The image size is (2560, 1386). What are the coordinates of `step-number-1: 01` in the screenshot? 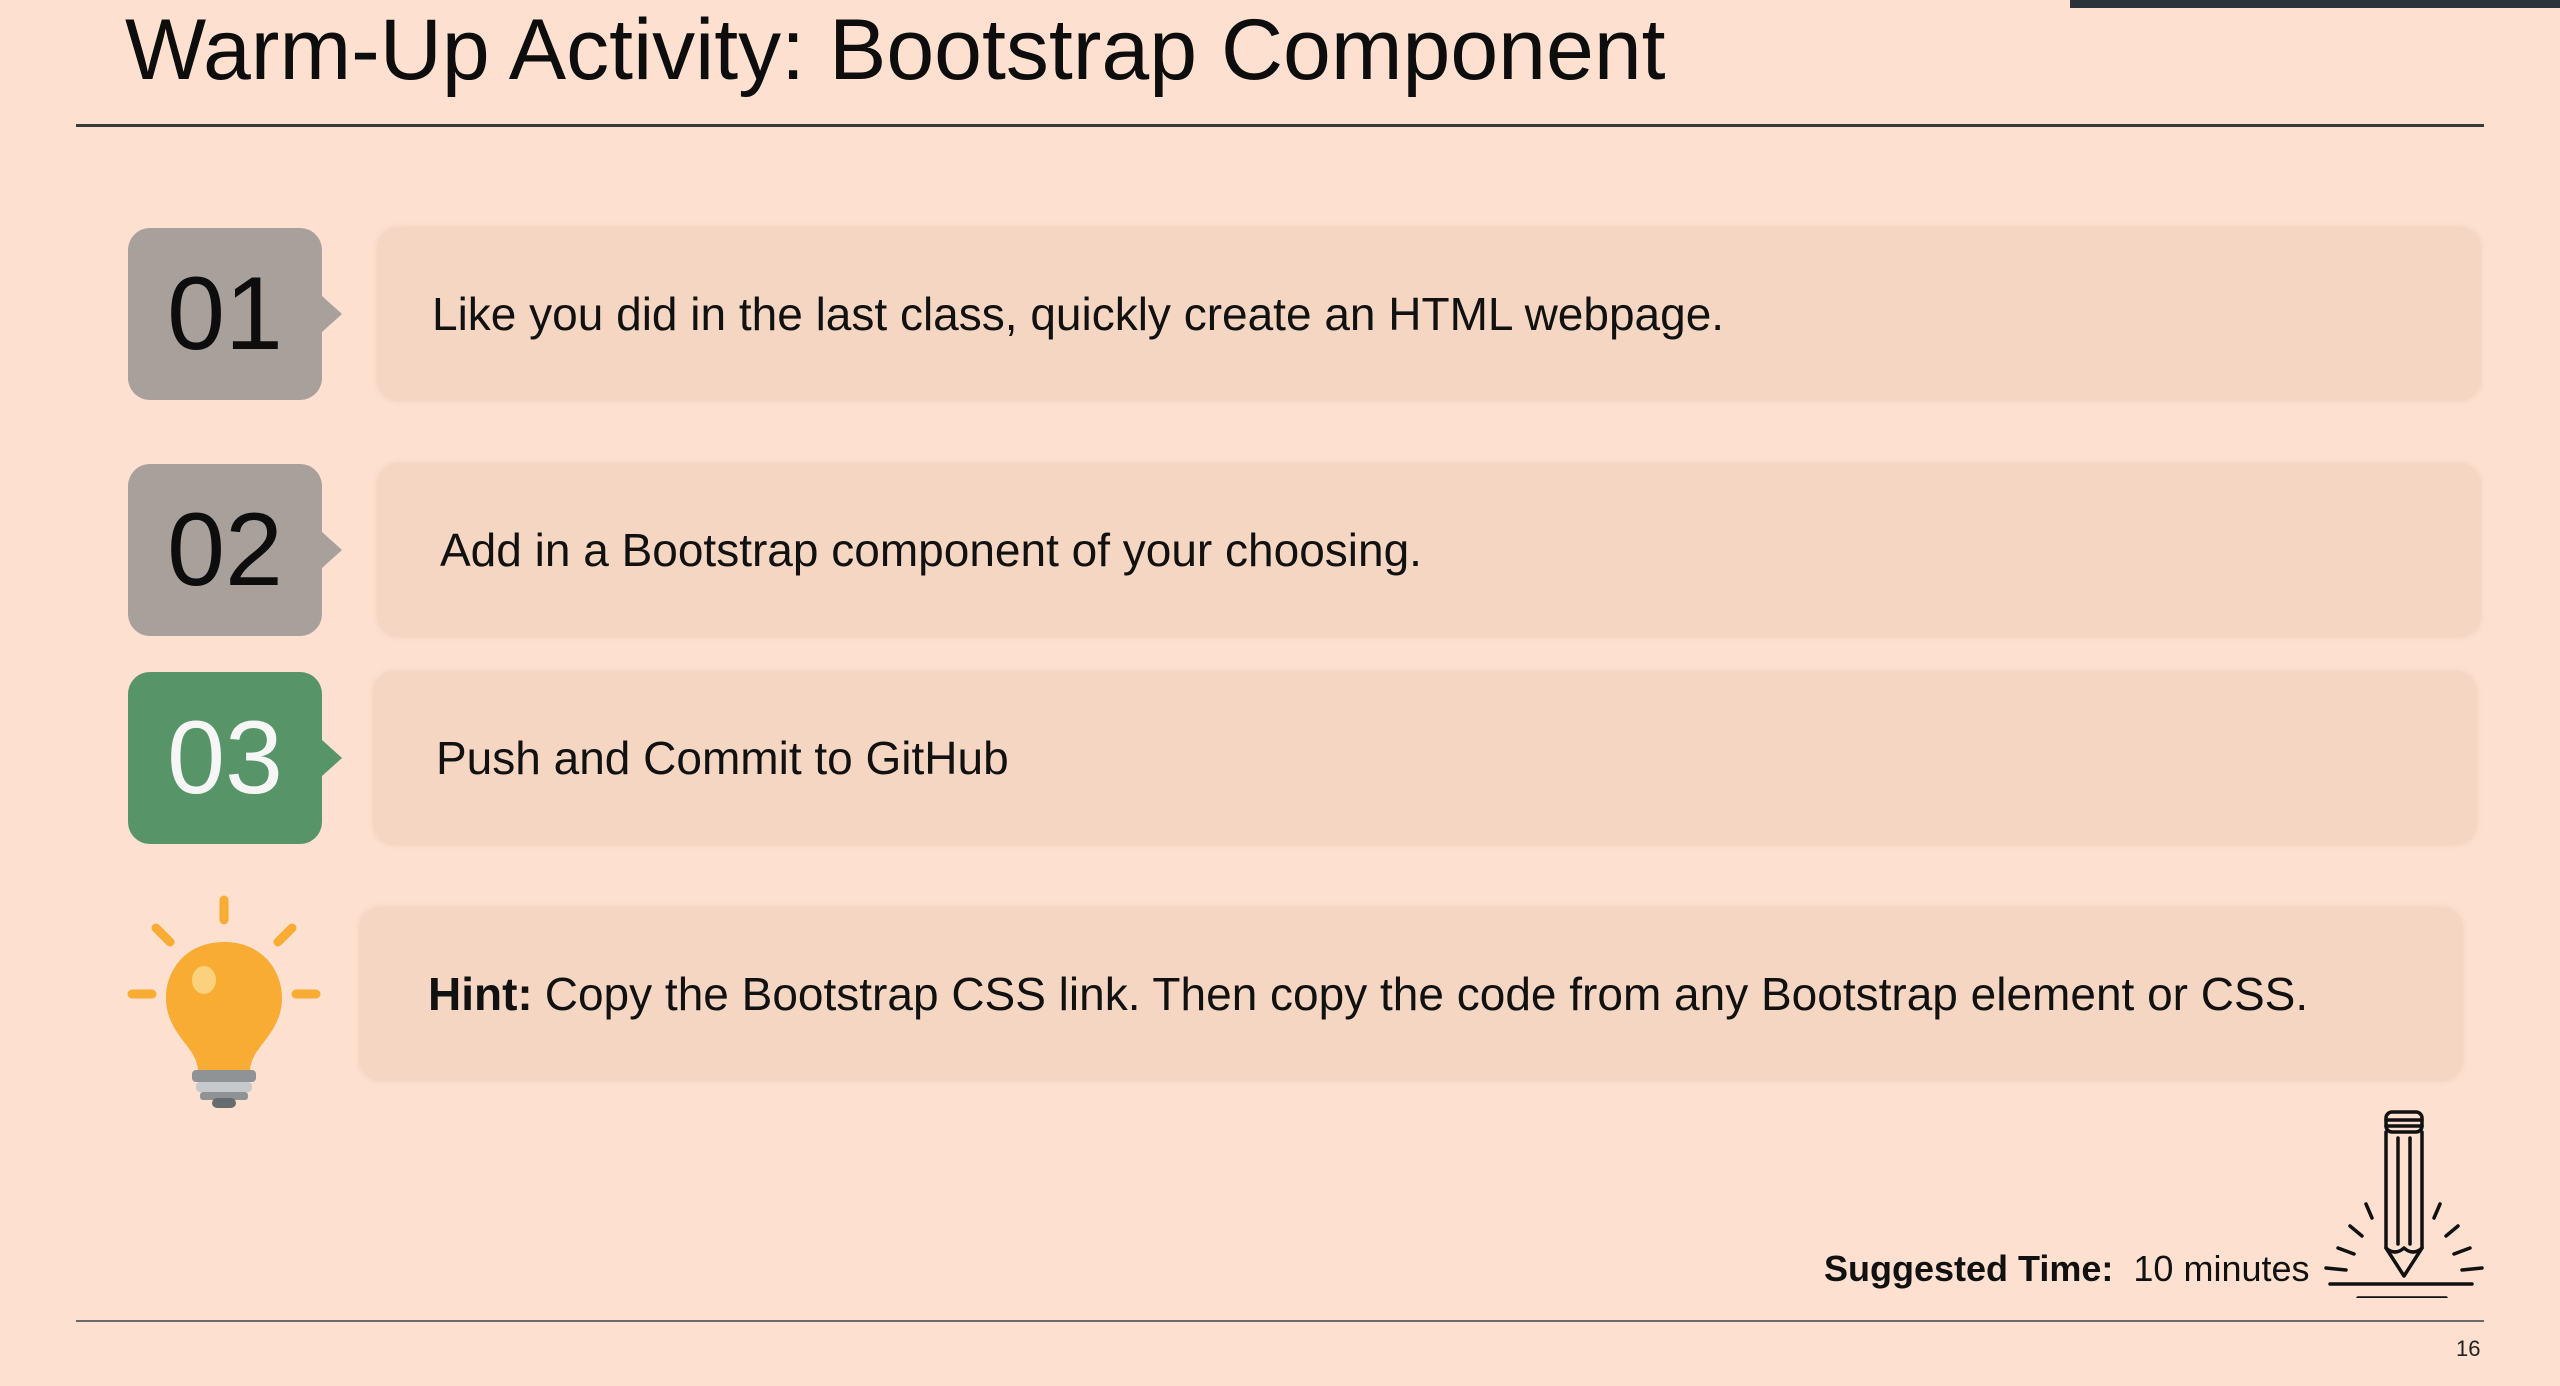 It's located at (235, 314).